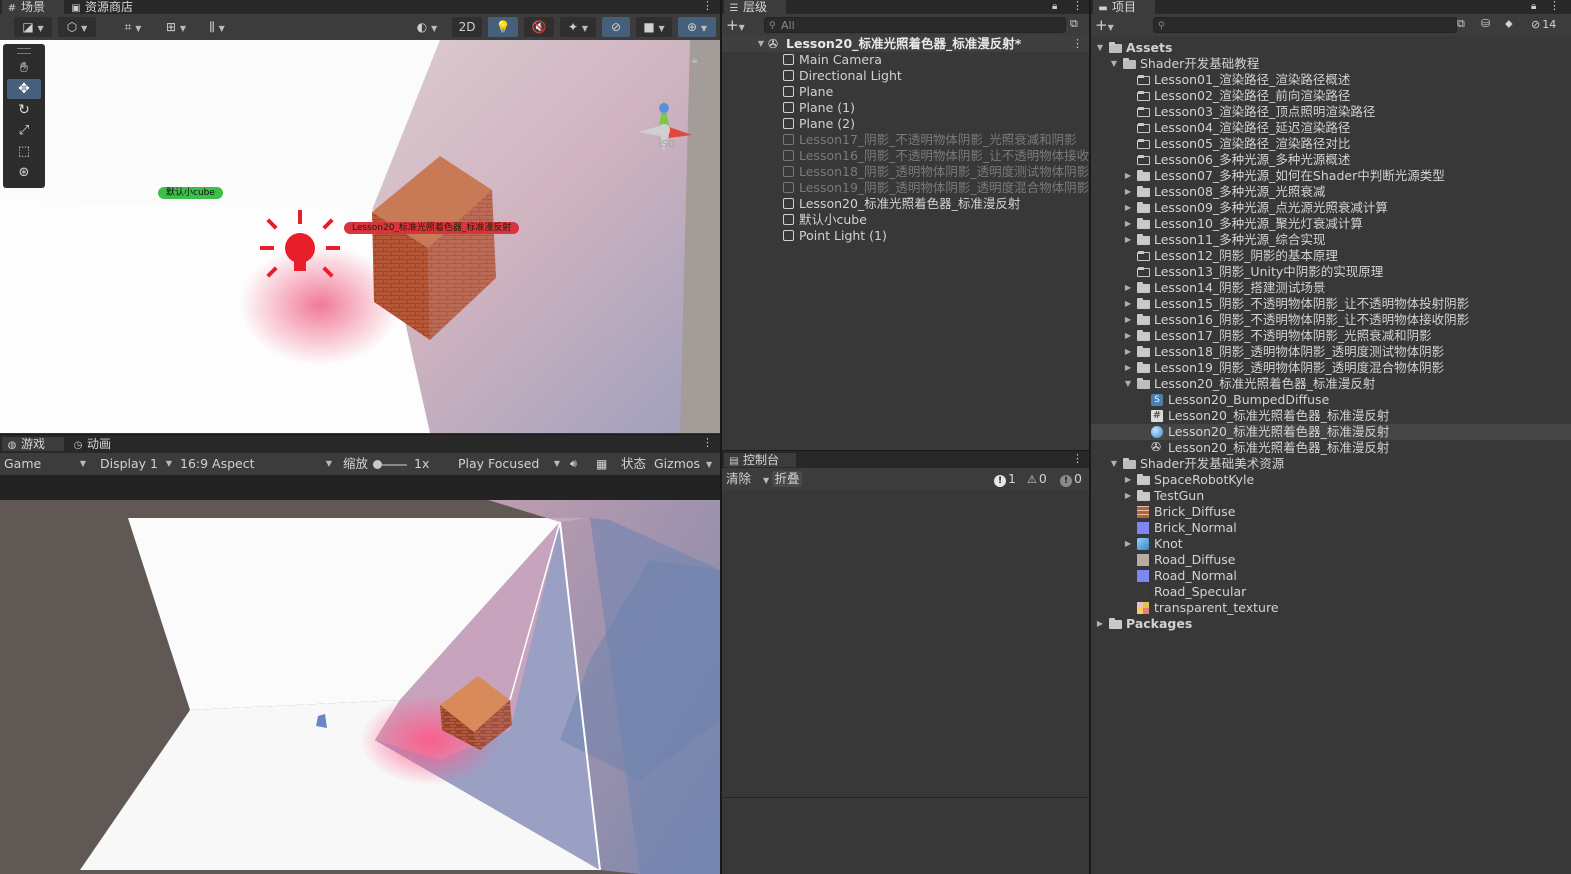  I want to click on project-tree-item: ▶ Lesson19_阴影_透明物体阴影_透明度混合物体阴影, so click(1331, 368).